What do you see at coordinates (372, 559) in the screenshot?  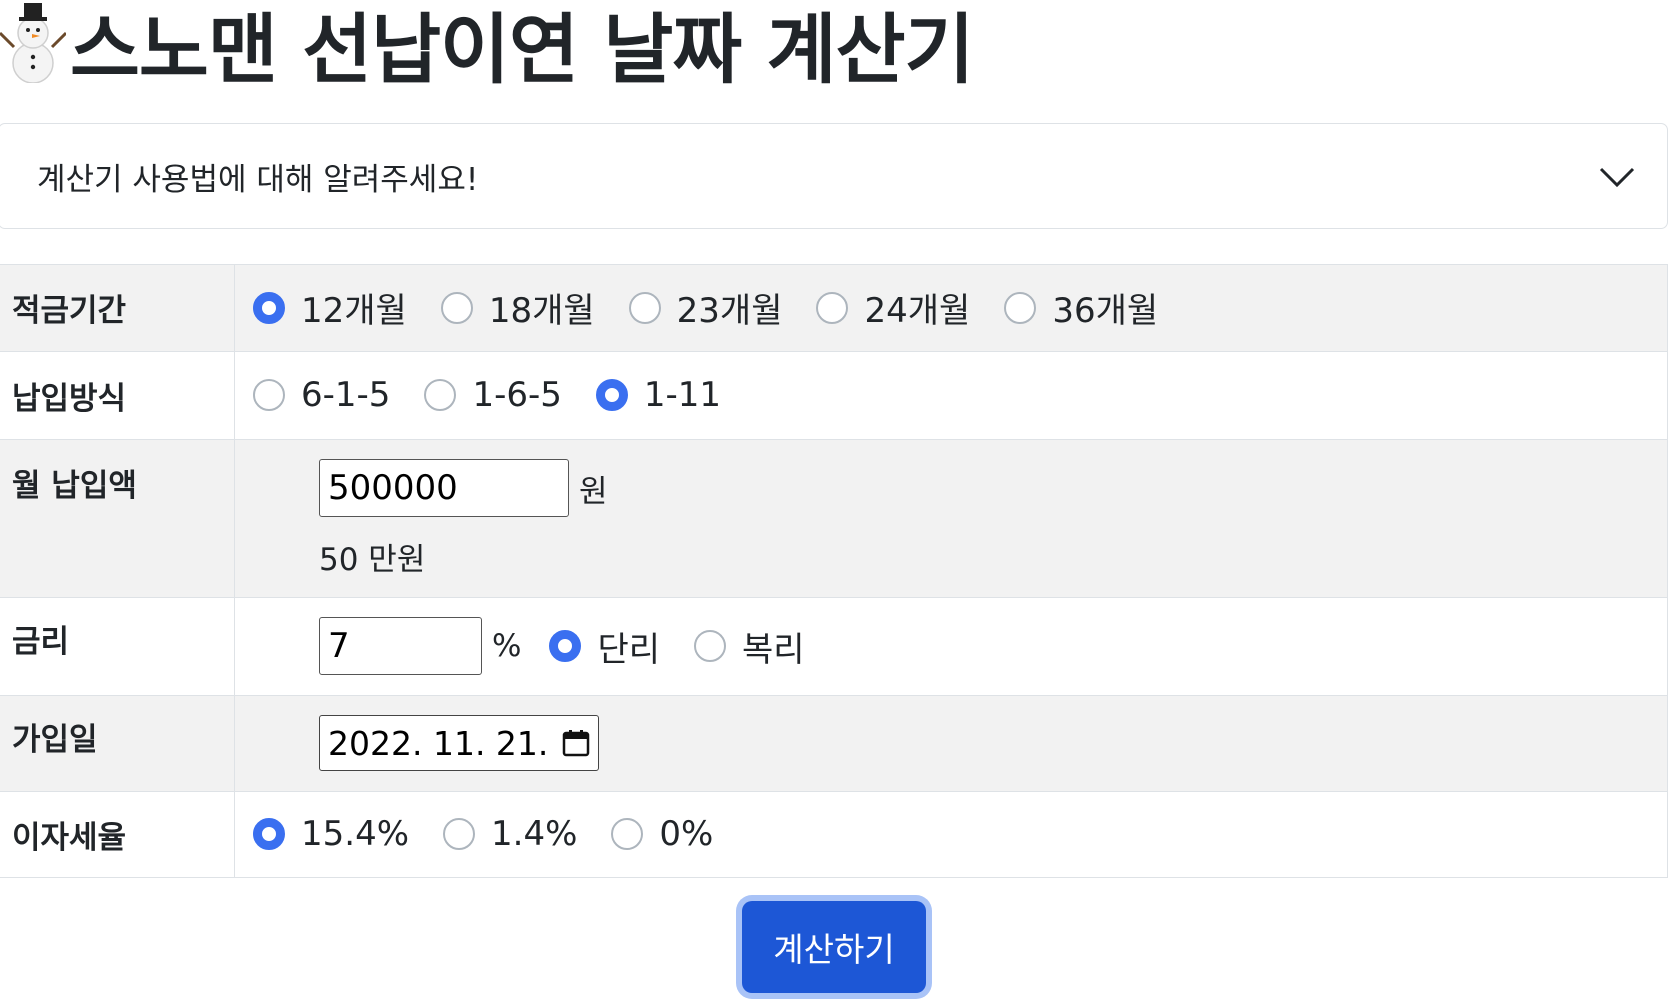 I see `monthly-amount-hint: 50 만원` at bounding box center [372, 559].